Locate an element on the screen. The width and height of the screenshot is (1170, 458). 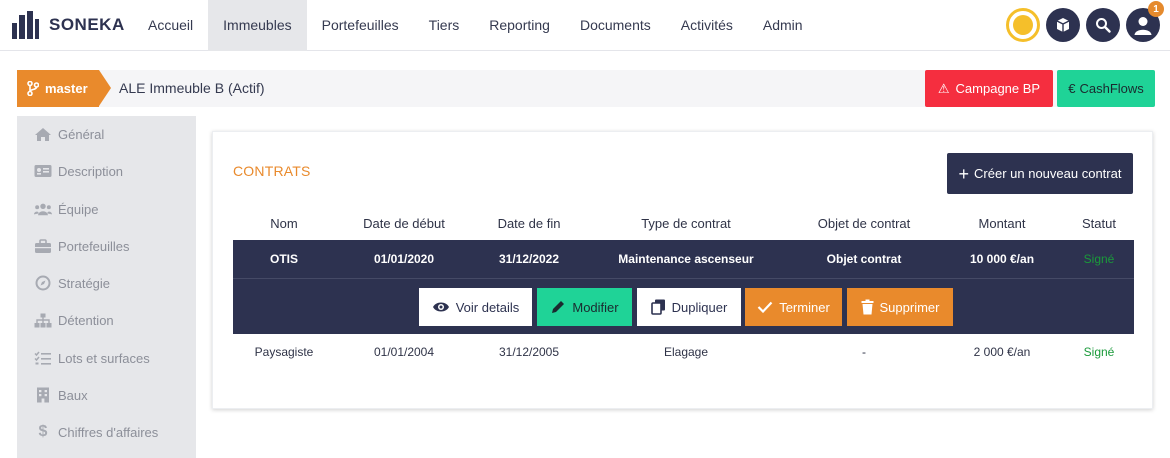
table-cell: Objet contrat is located at coordinates (864, 259).